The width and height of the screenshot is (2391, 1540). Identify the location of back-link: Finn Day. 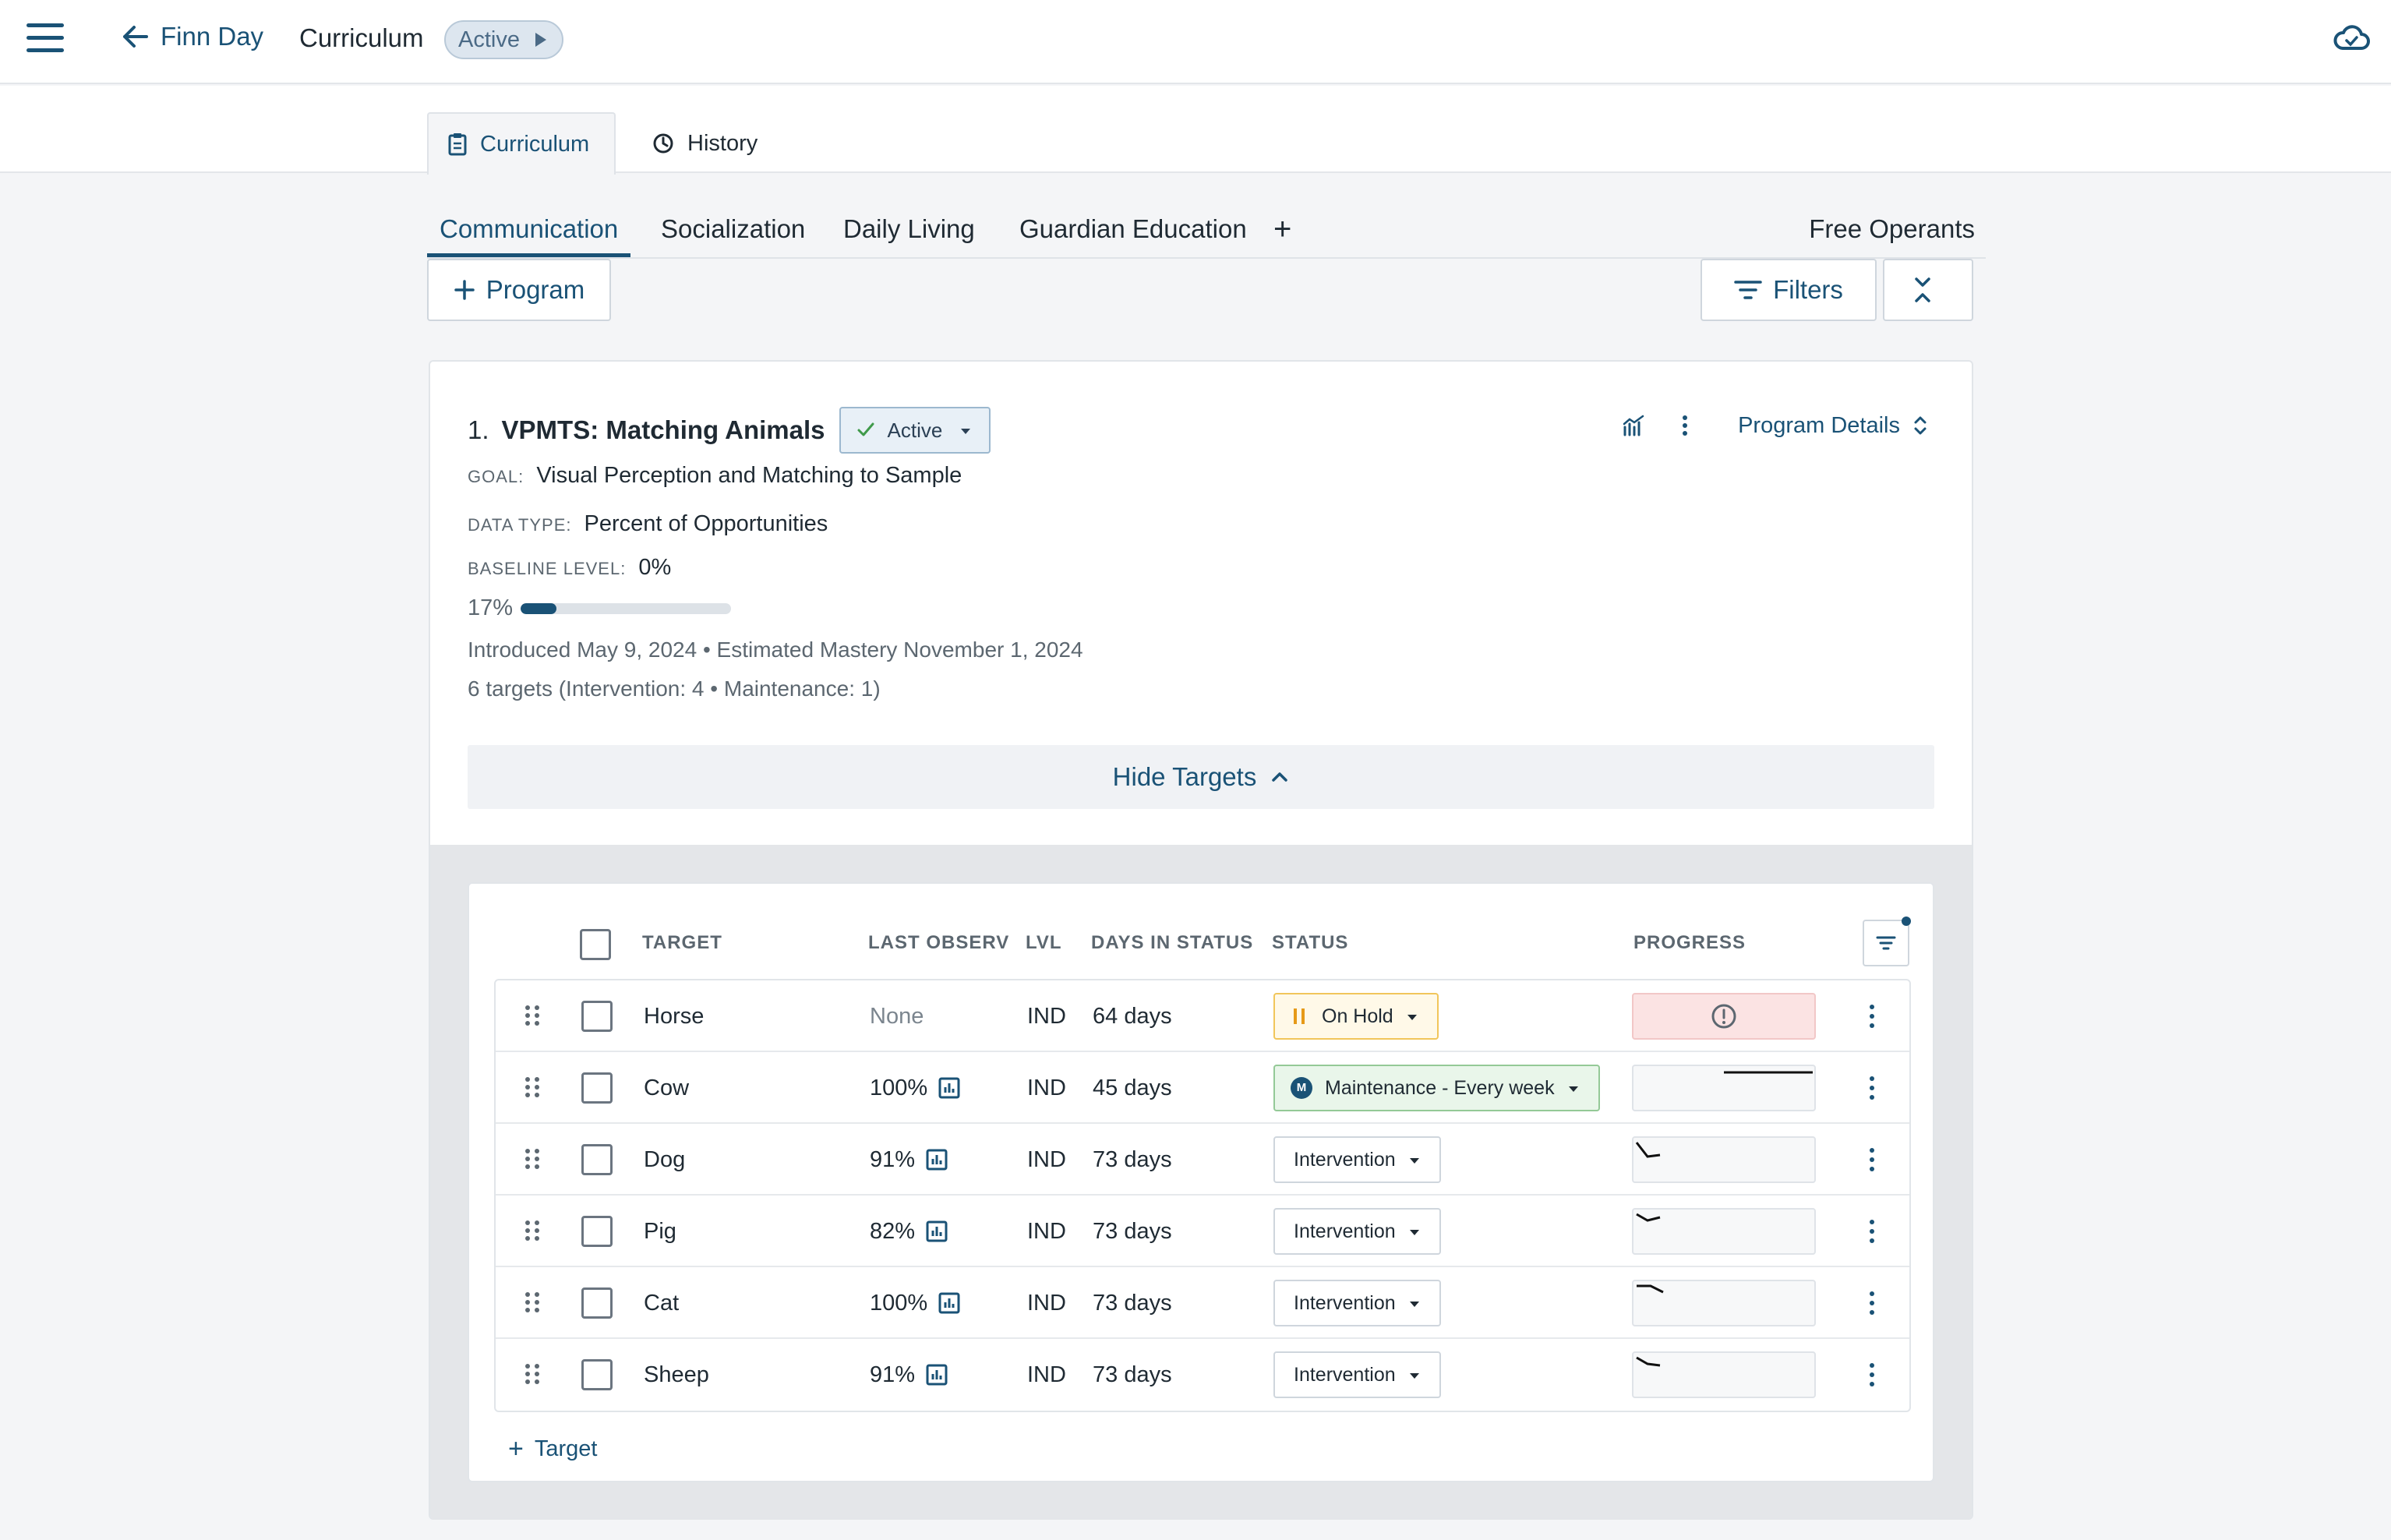
(192, 36).